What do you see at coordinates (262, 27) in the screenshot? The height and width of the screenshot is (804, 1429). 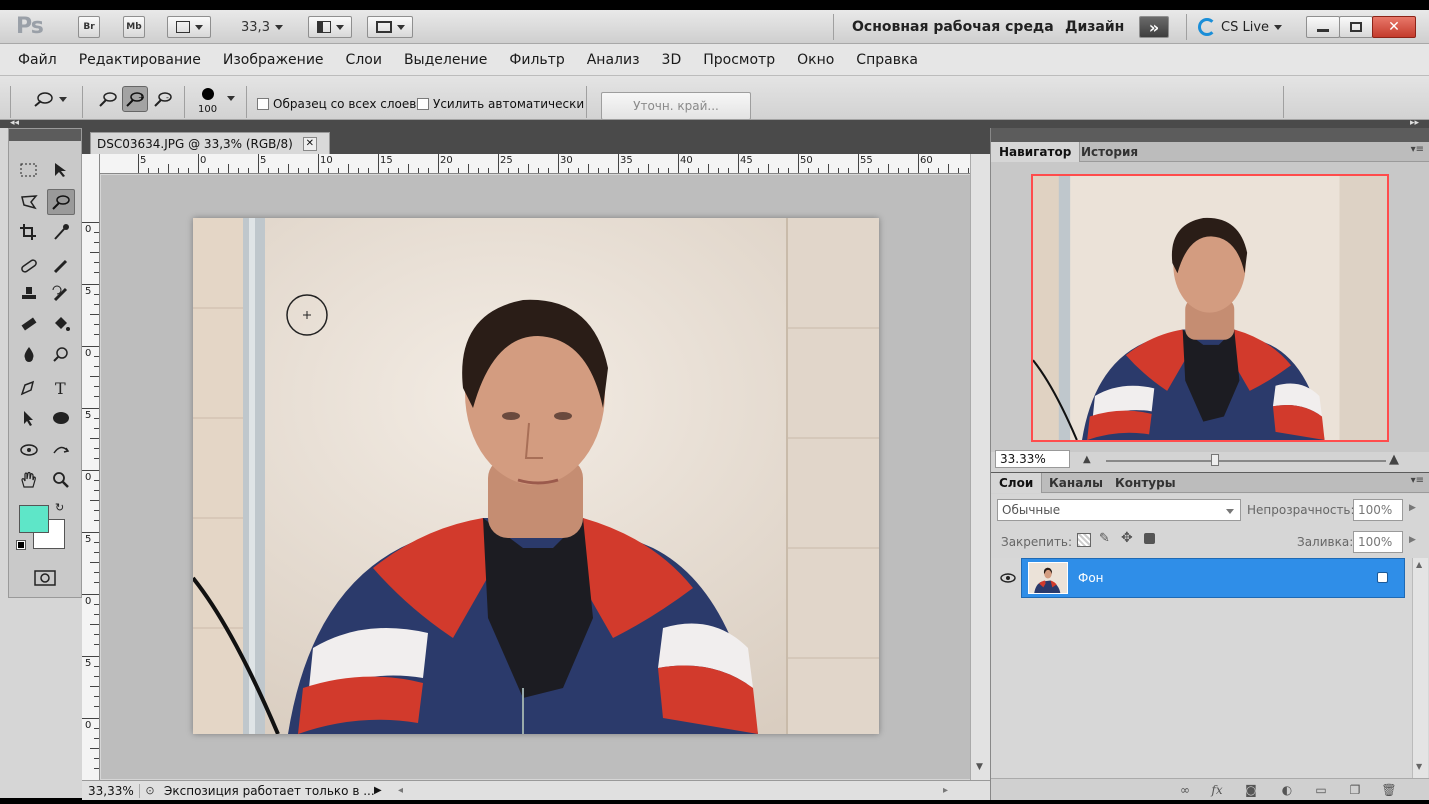 I see `zoom-level-dropdown: 33,3` at bounding box center [262, 27].